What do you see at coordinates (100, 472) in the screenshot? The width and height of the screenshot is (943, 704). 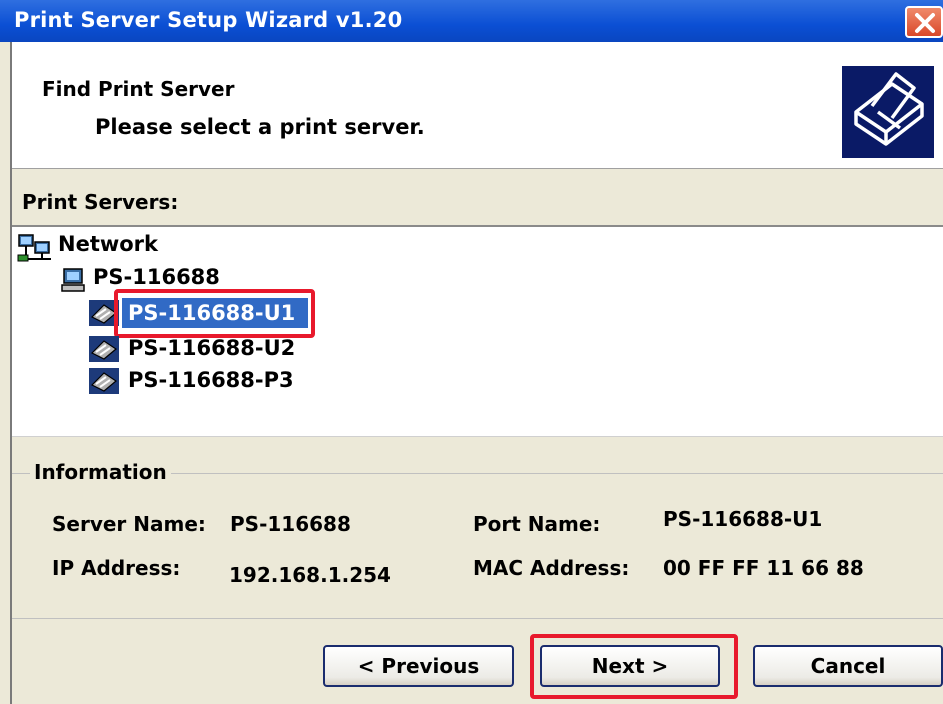 I see `info-group-legend: Information` at bounding box center [100, 472].